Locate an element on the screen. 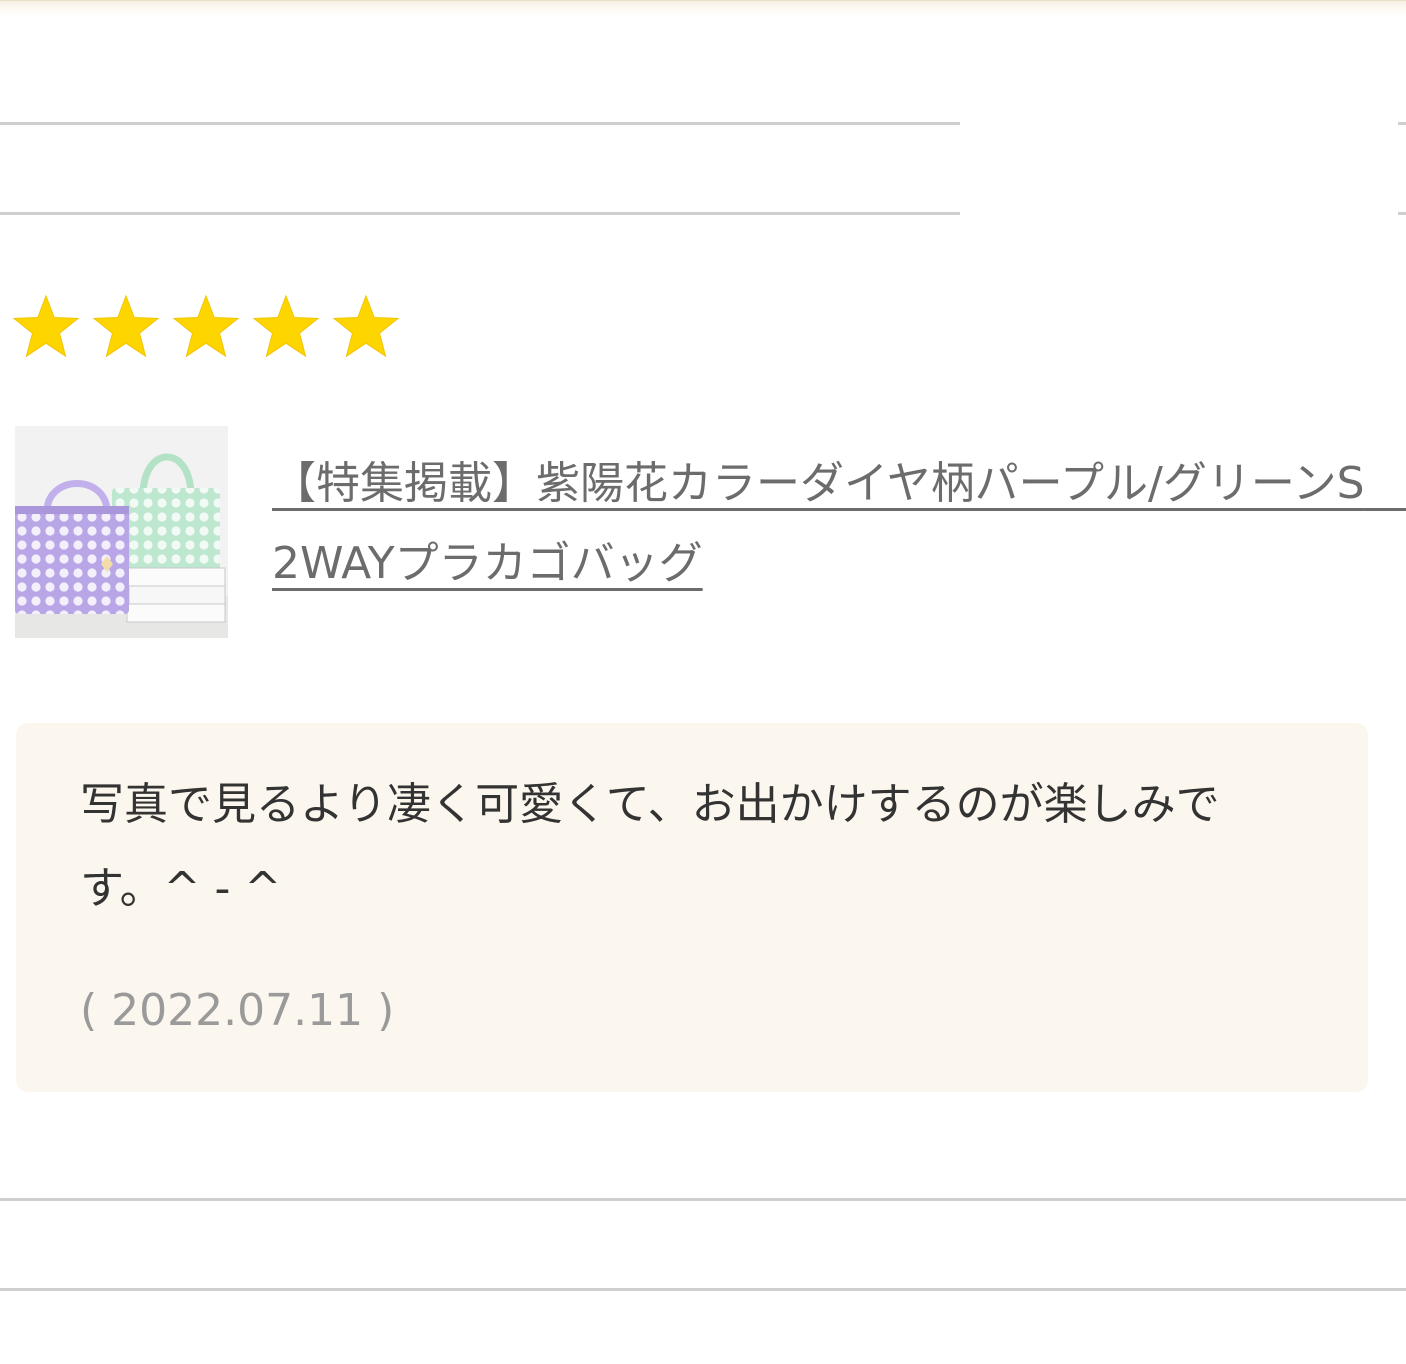  review-text: 写真で見るより凄く可愛くて、お出かけするのが楽しみです。^ - ^ is located at coordinates (650, 846).